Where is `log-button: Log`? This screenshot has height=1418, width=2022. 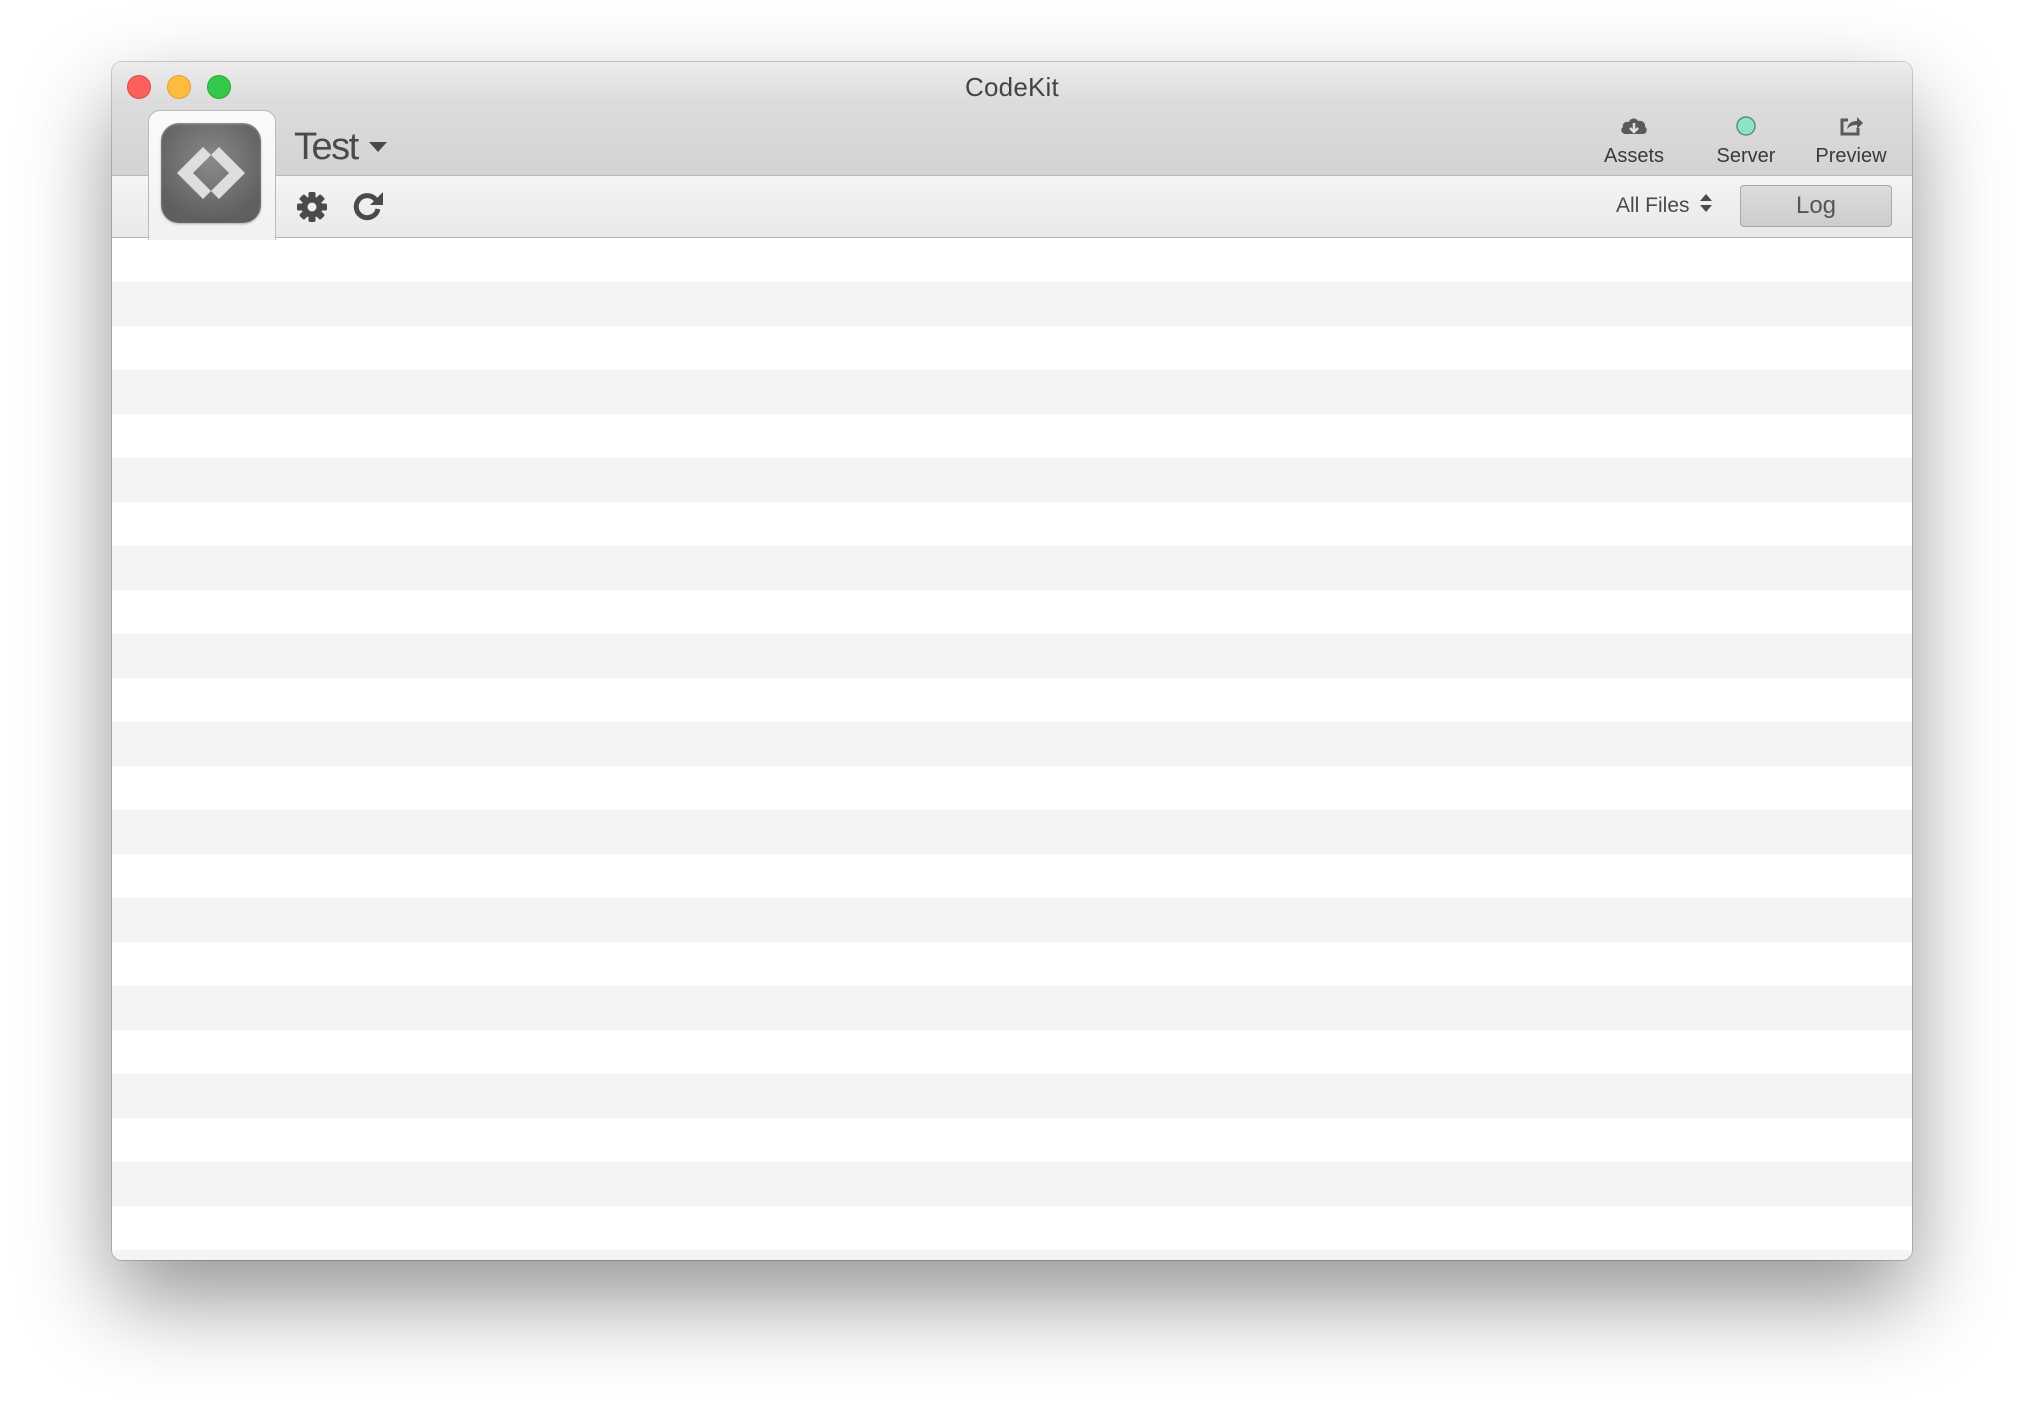
log-button: Log is located at coordinates (1816, 206).